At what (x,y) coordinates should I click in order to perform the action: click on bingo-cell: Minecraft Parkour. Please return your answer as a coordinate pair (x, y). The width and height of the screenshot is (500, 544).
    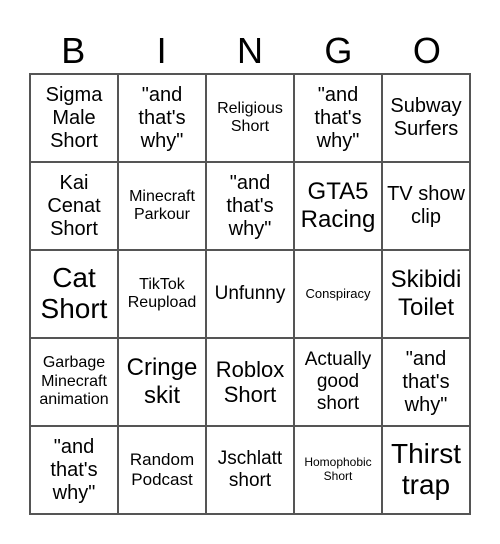
    Looking at the image, I should click on (162, 206).